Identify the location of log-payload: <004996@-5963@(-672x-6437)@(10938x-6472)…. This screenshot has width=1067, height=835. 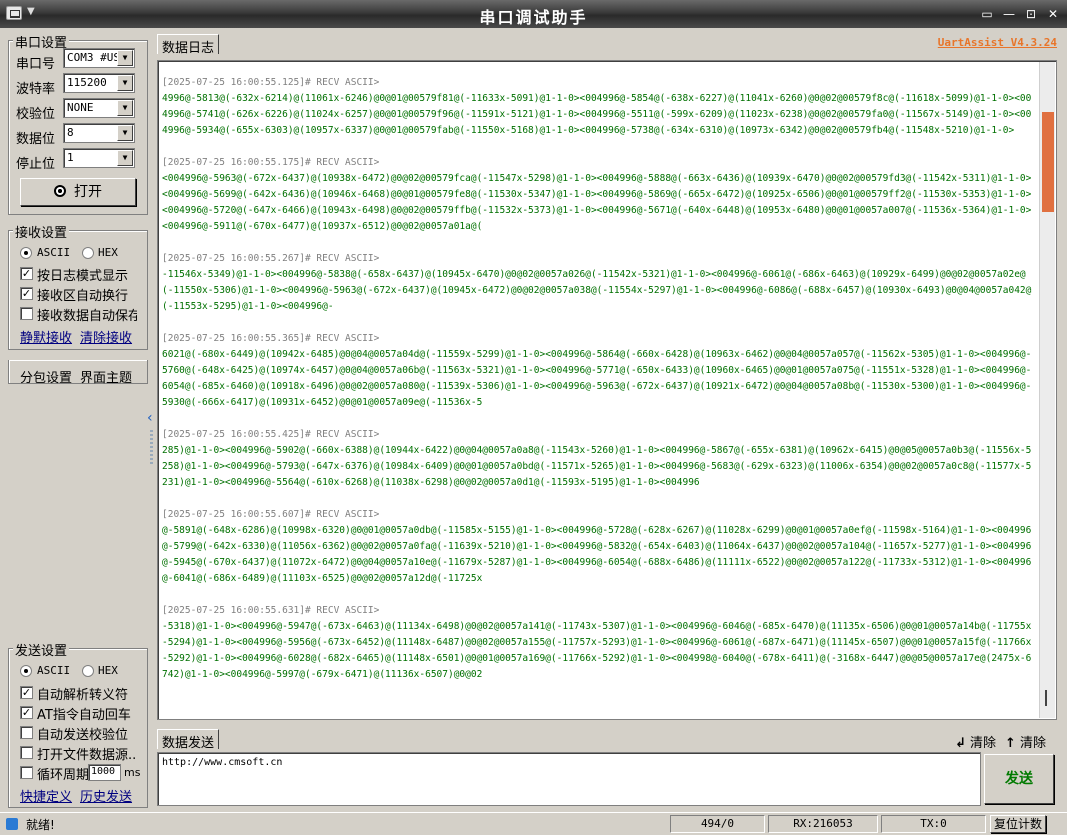
(597, 202).